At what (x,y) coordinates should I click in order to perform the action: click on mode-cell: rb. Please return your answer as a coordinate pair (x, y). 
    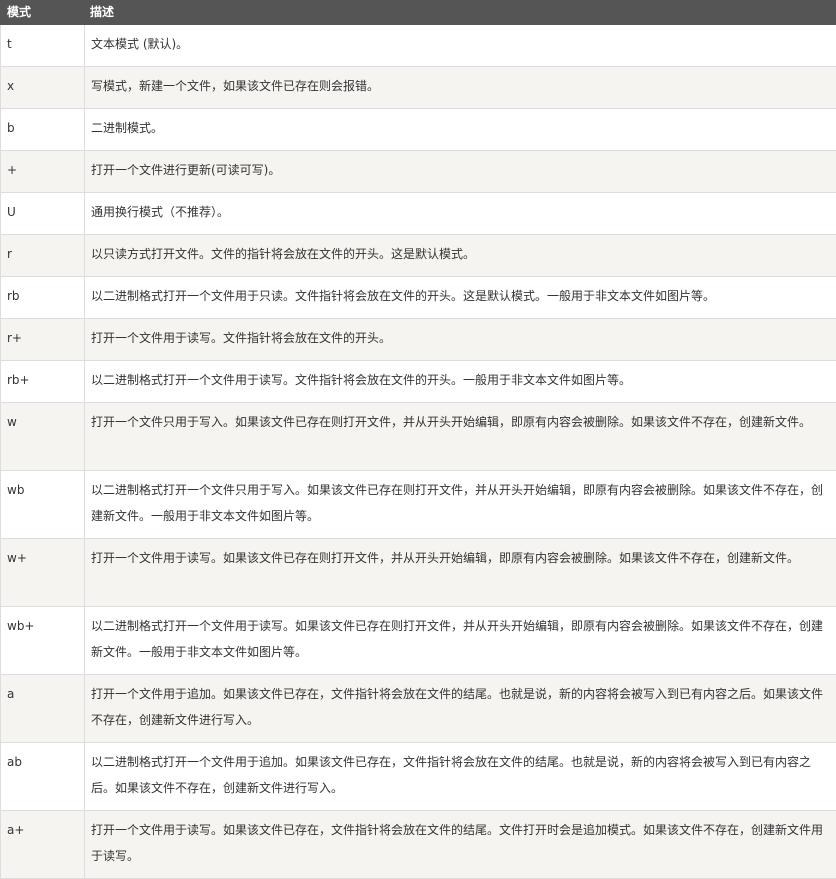
    Looking at the image, I should click on (43, 298).